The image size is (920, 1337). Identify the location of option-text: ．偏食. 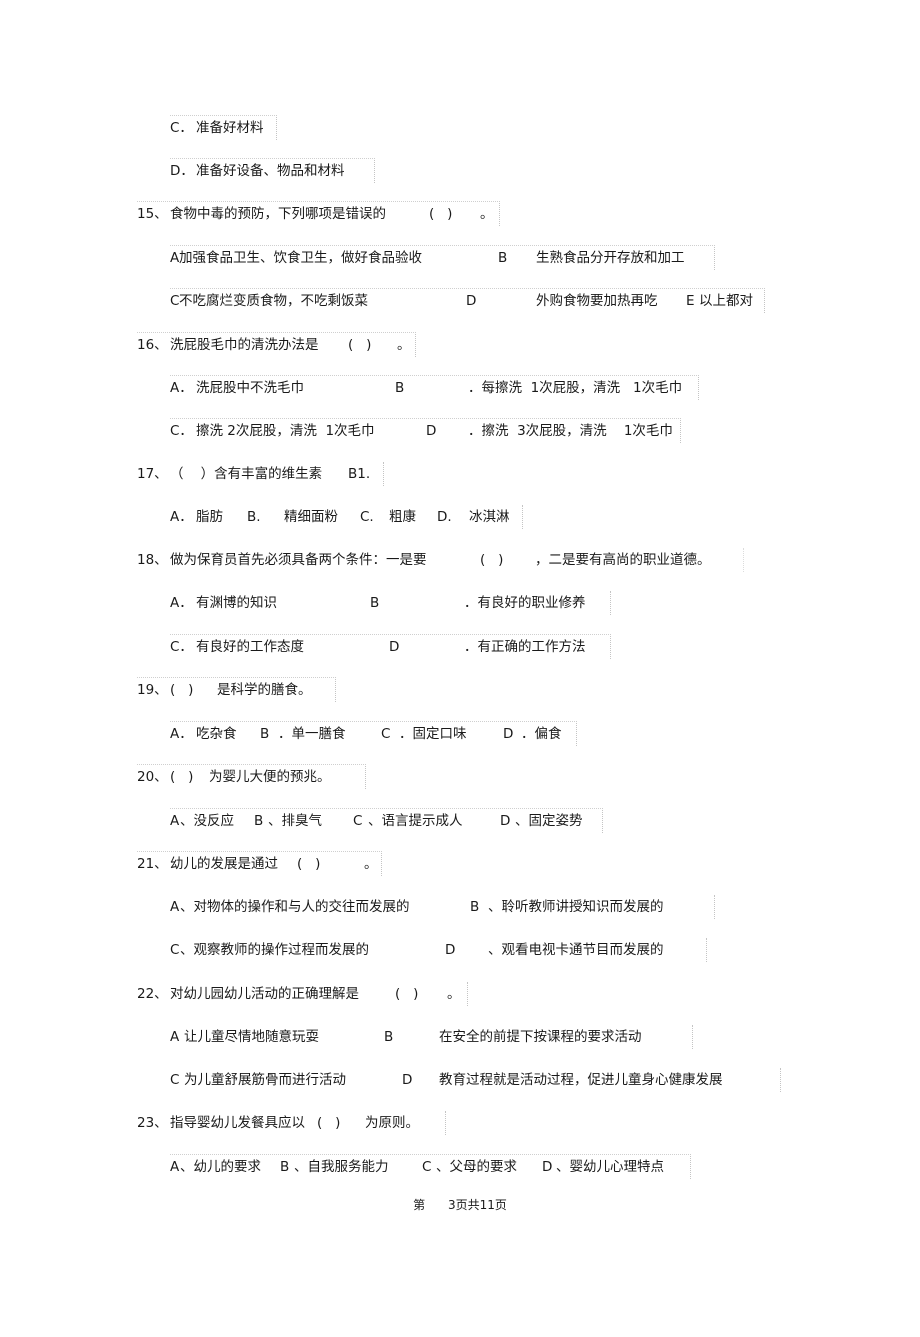
(541, 734).